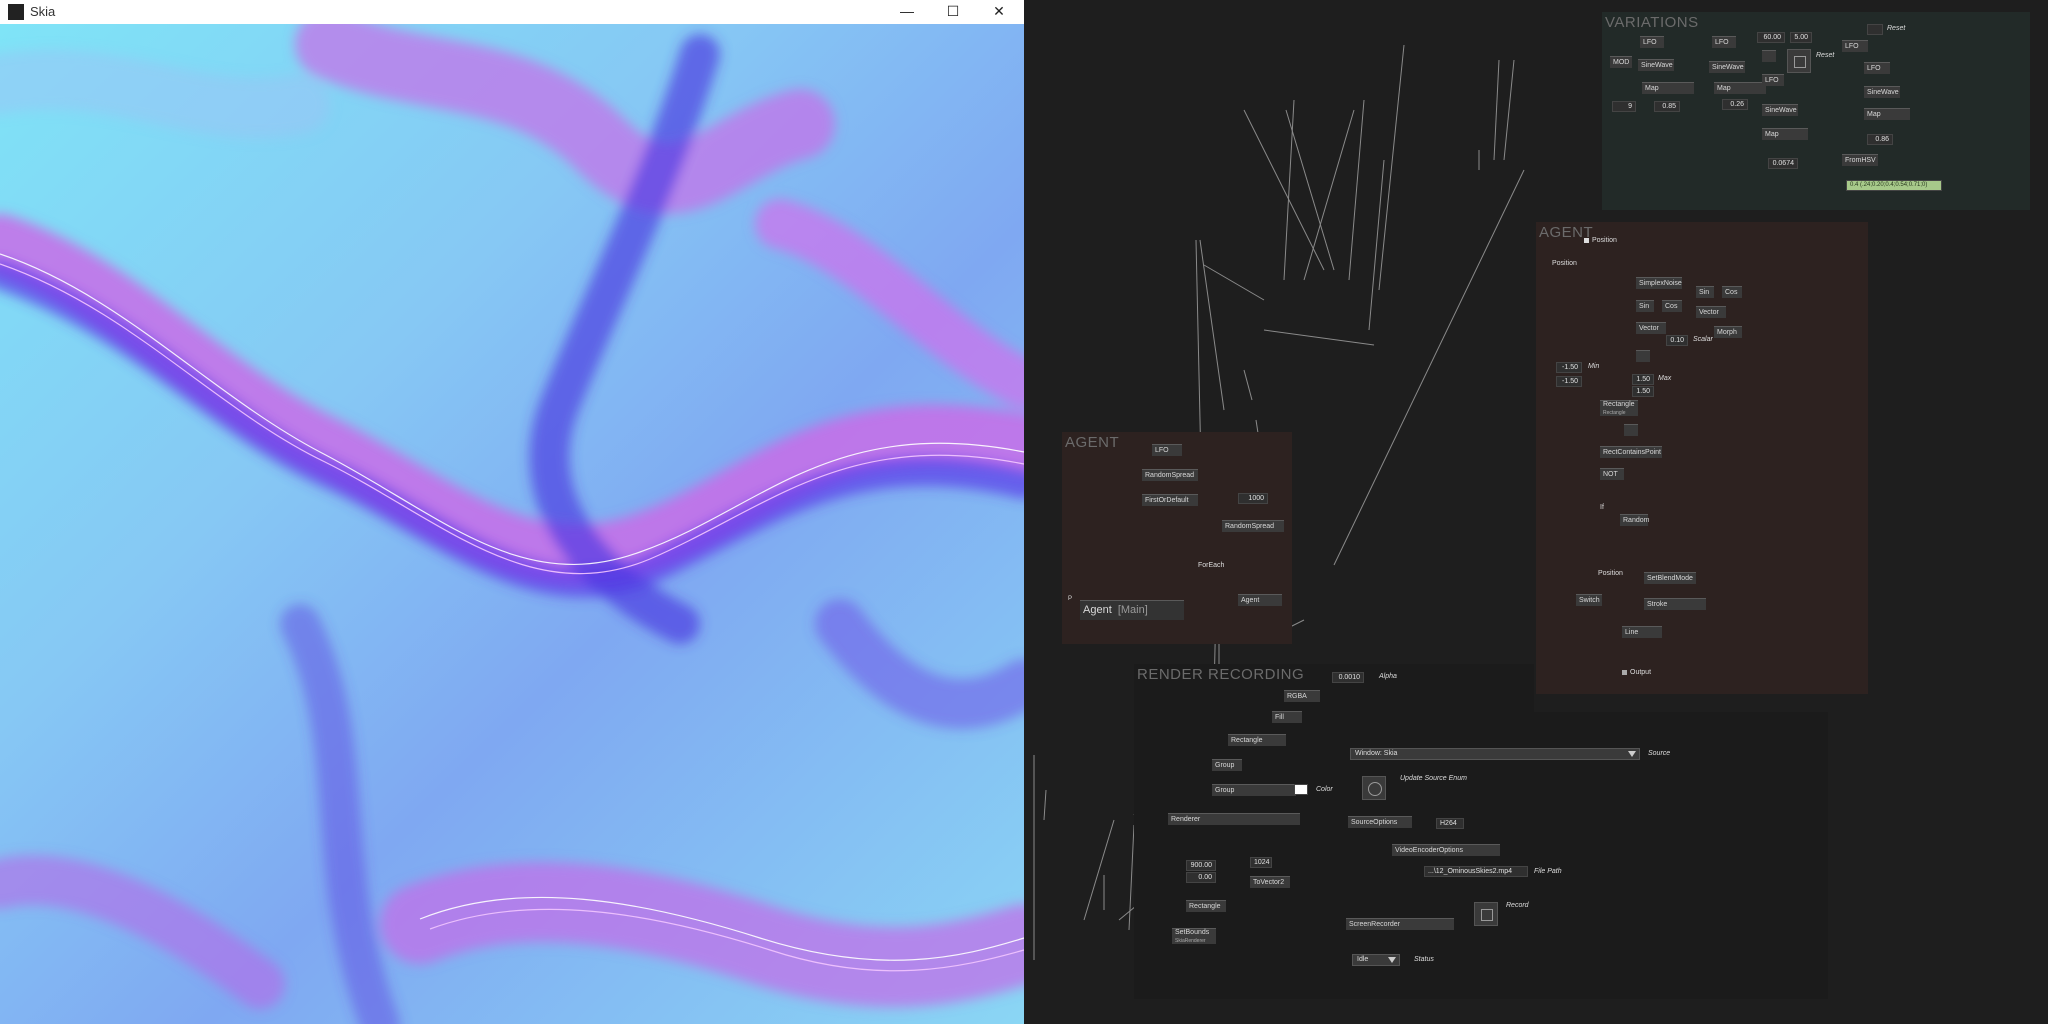 The height and width of the screenshot is (1024, 2048). What do you see at coordinates (1201, 877) in the screenshot?
I see `height-value: 0.00` at bounding box center [1201, 877].